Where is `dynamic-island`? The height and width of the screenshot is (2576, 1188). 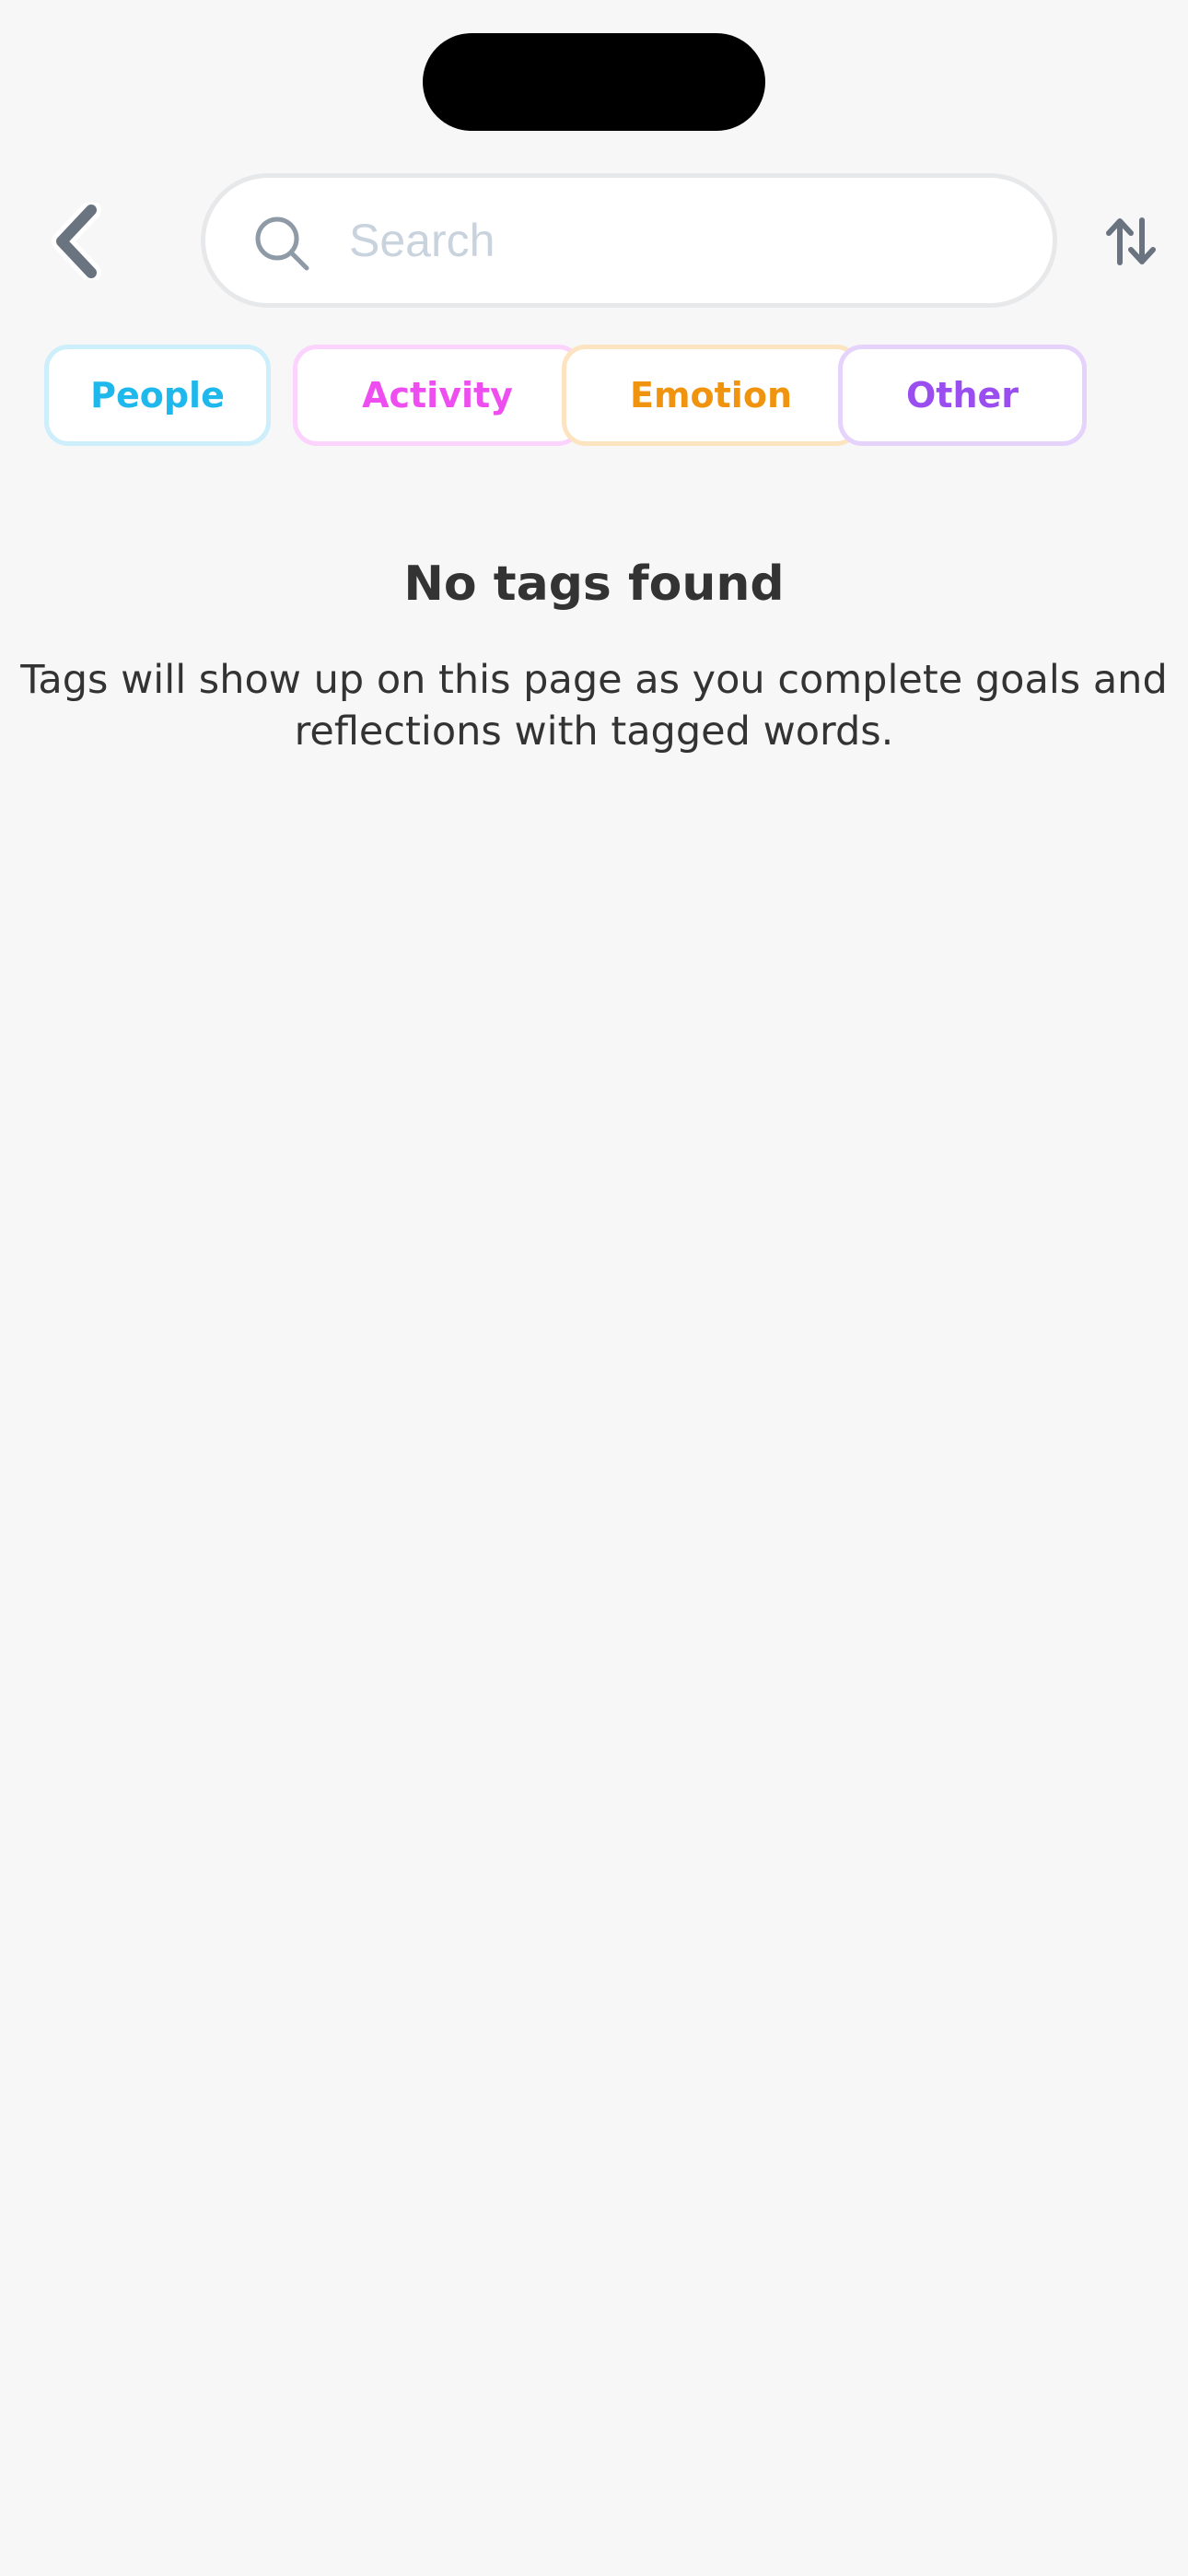 dynamic-island is located at coordinates (594, 82).